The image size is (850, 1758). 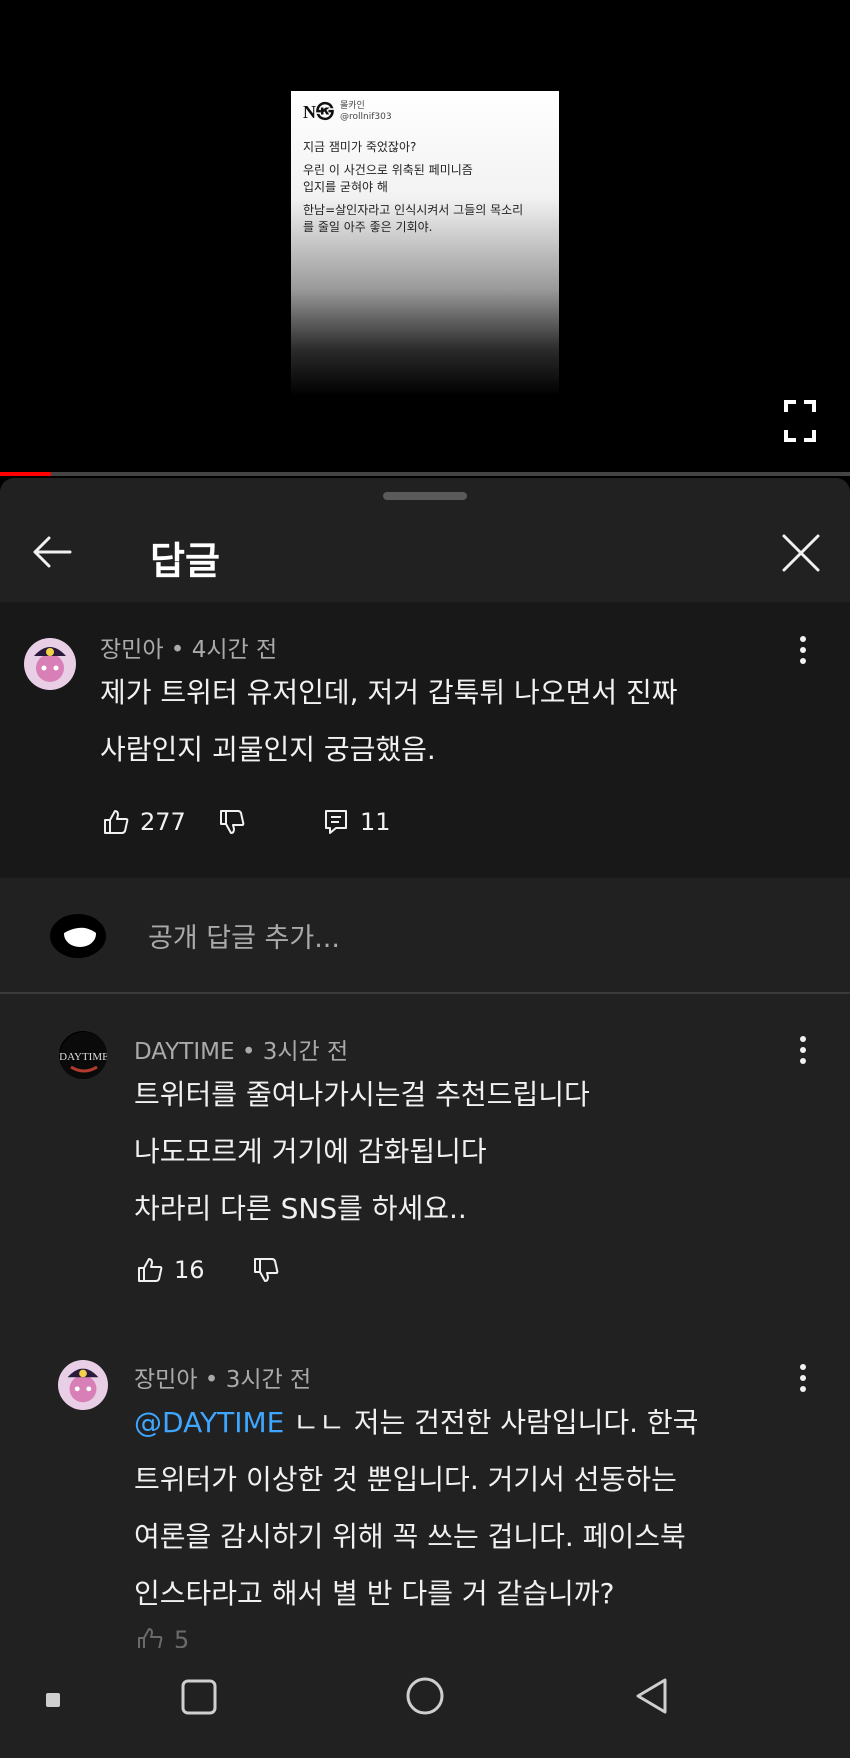 I want to click on like-button: 277, so click(x=144, y=822).